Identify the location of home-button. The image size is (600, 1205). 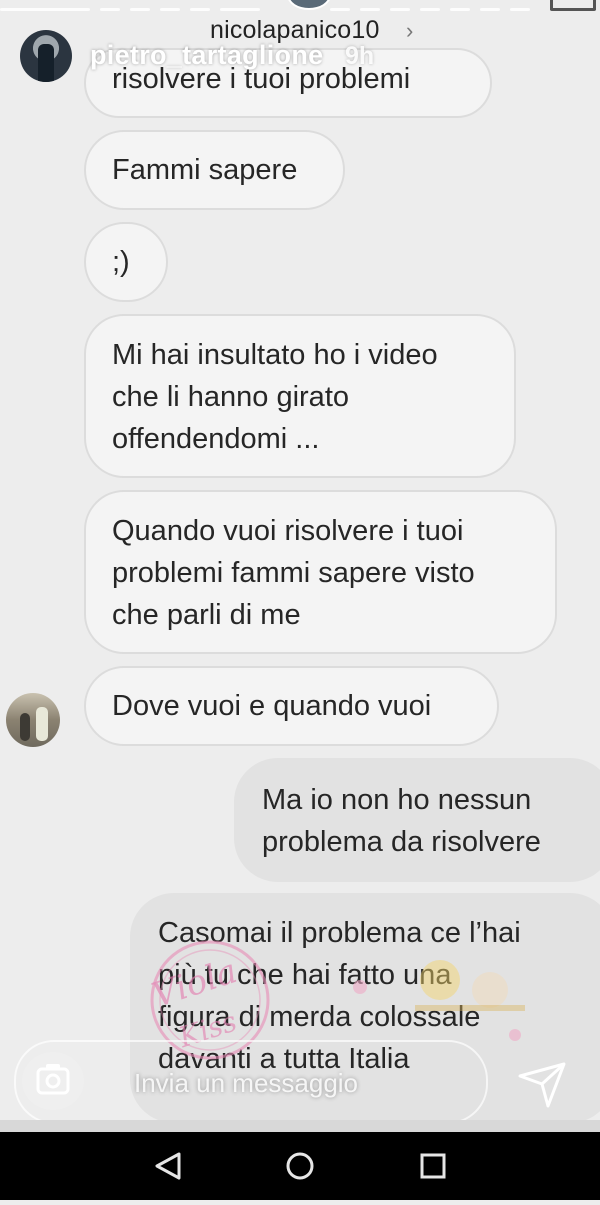
(300, 1166).